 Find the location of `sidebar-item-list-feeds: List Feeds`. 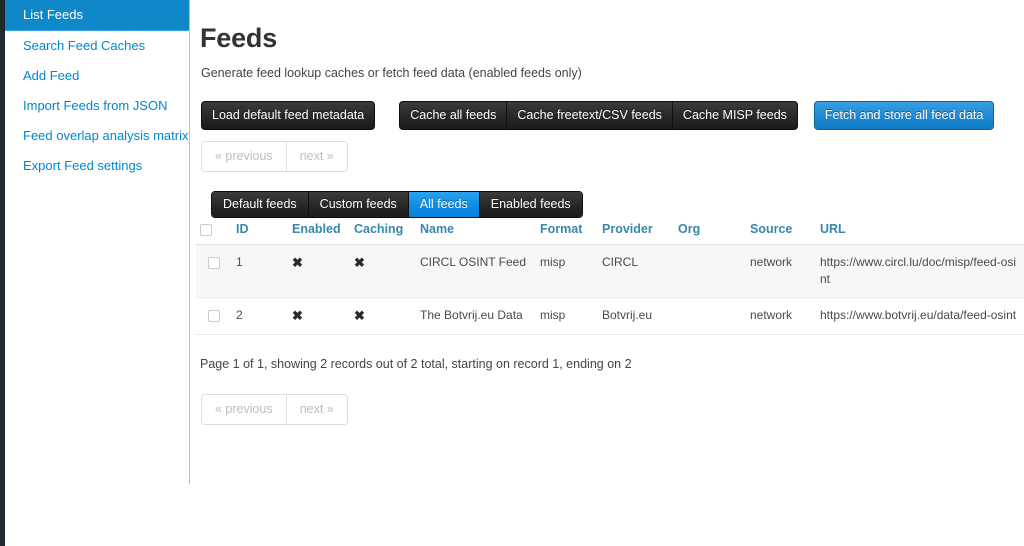

sidebar-item-list-feeds: List Feeds is located at coordinates (97, 15).